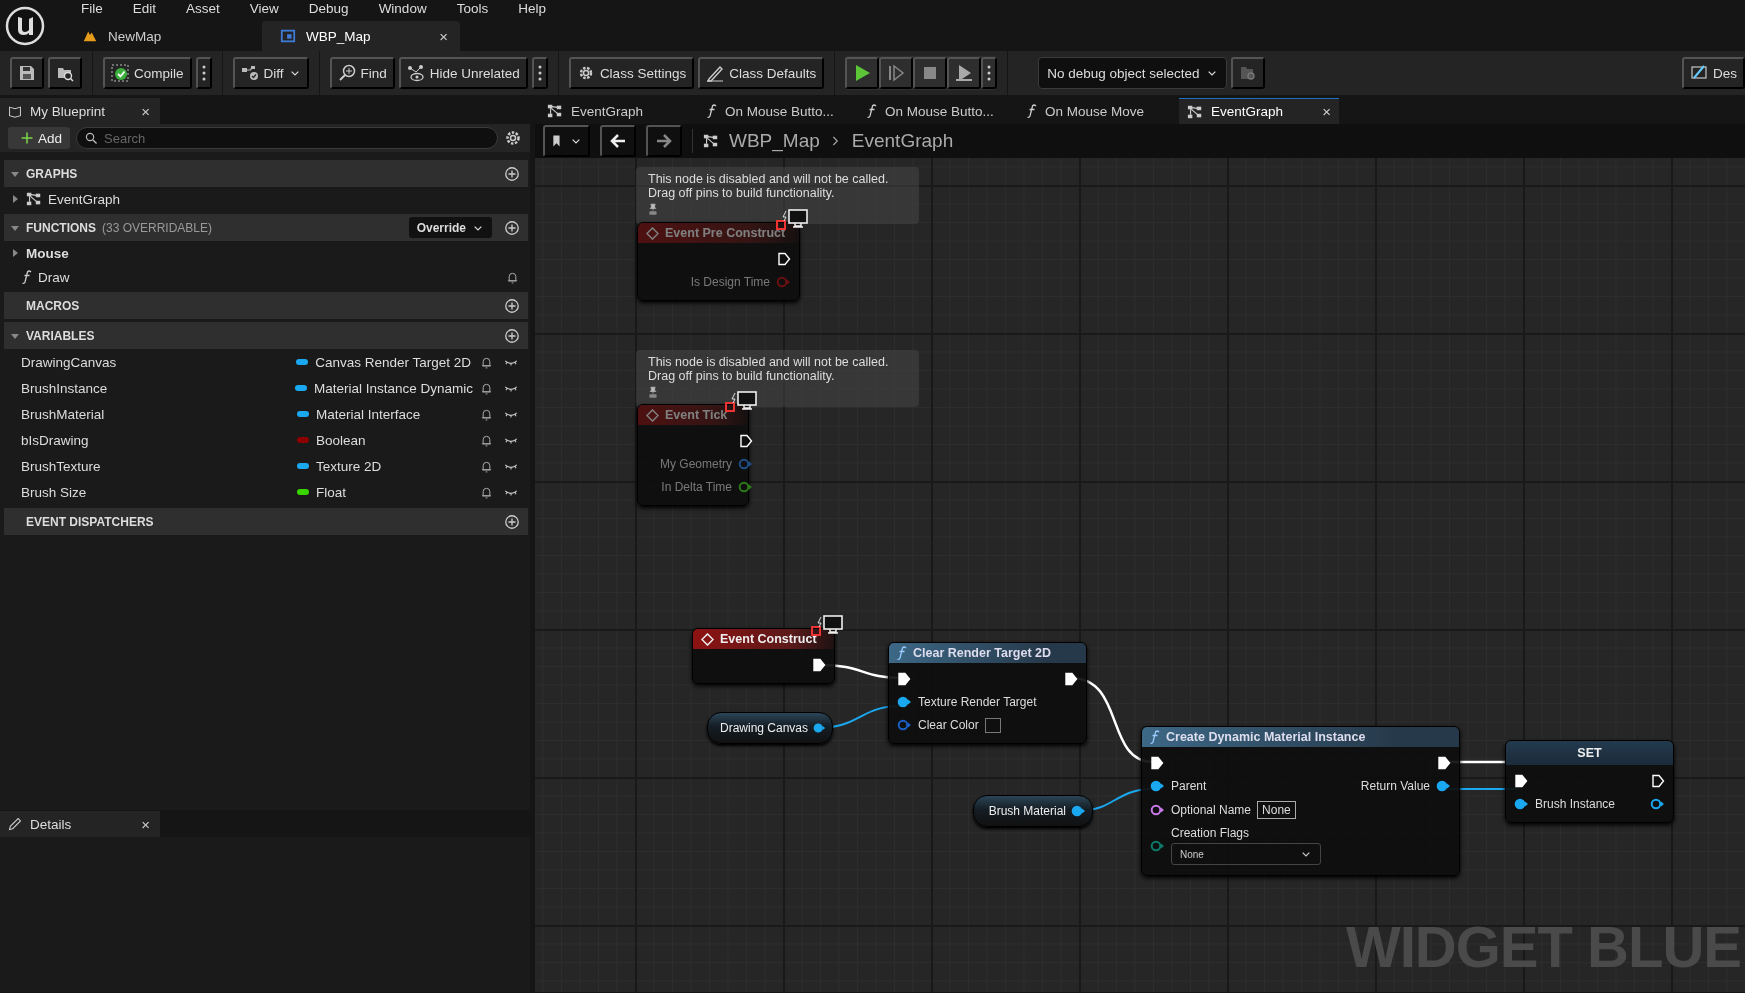 The width and height of the screenshot is (1745, 993). Describe the element at coordinates (896, 73) in the screenshot. I see `advance-button` at that location.